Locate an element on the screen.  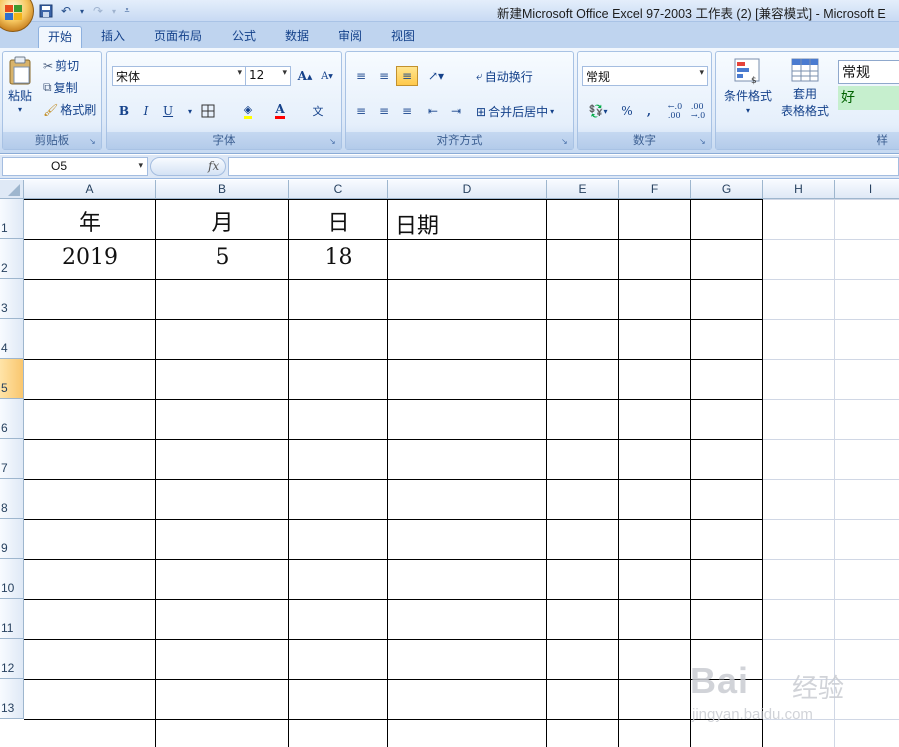
shrink-font-button: A ▼ is located at coordinates (327, 76).